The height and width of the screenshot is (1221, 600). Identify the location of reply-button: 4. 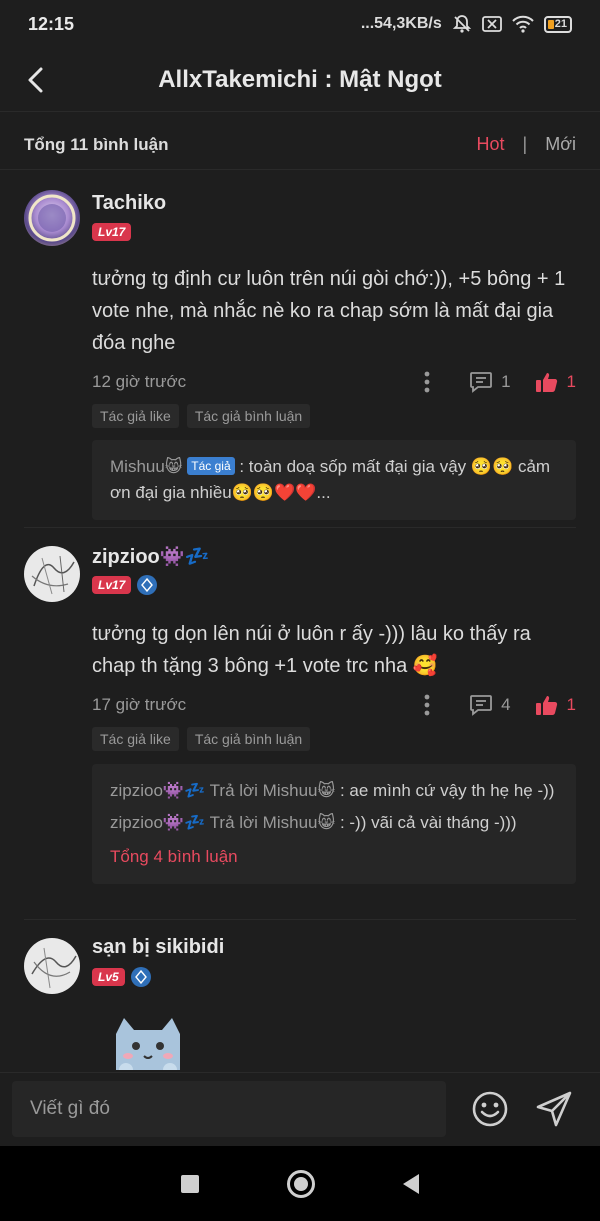
(490, 705).